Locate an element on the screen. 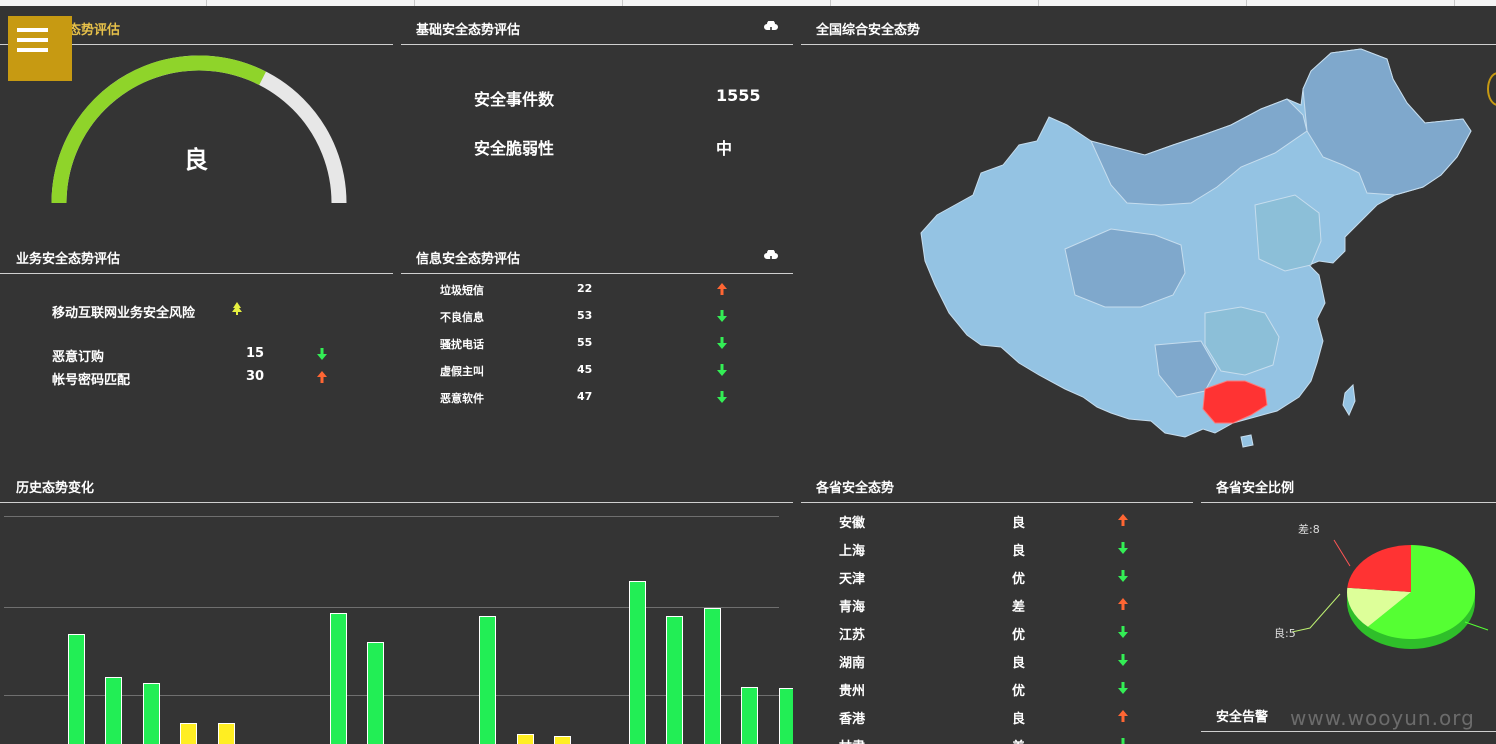 The image size is (1496, 744). info-rule is located at coordinates (597, 273).